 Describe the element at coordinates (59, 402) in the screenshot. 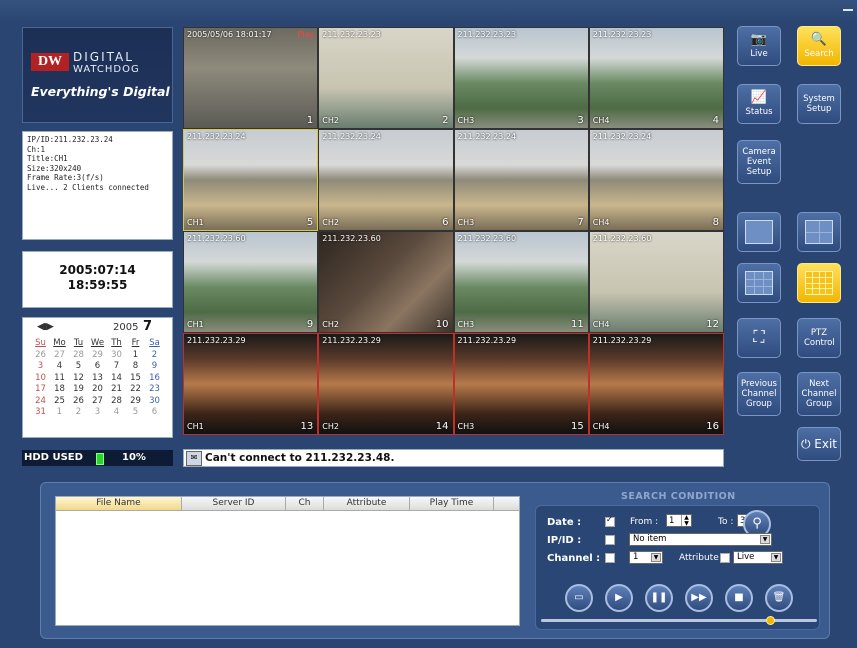

I see `calendar-day: 25` at that location.